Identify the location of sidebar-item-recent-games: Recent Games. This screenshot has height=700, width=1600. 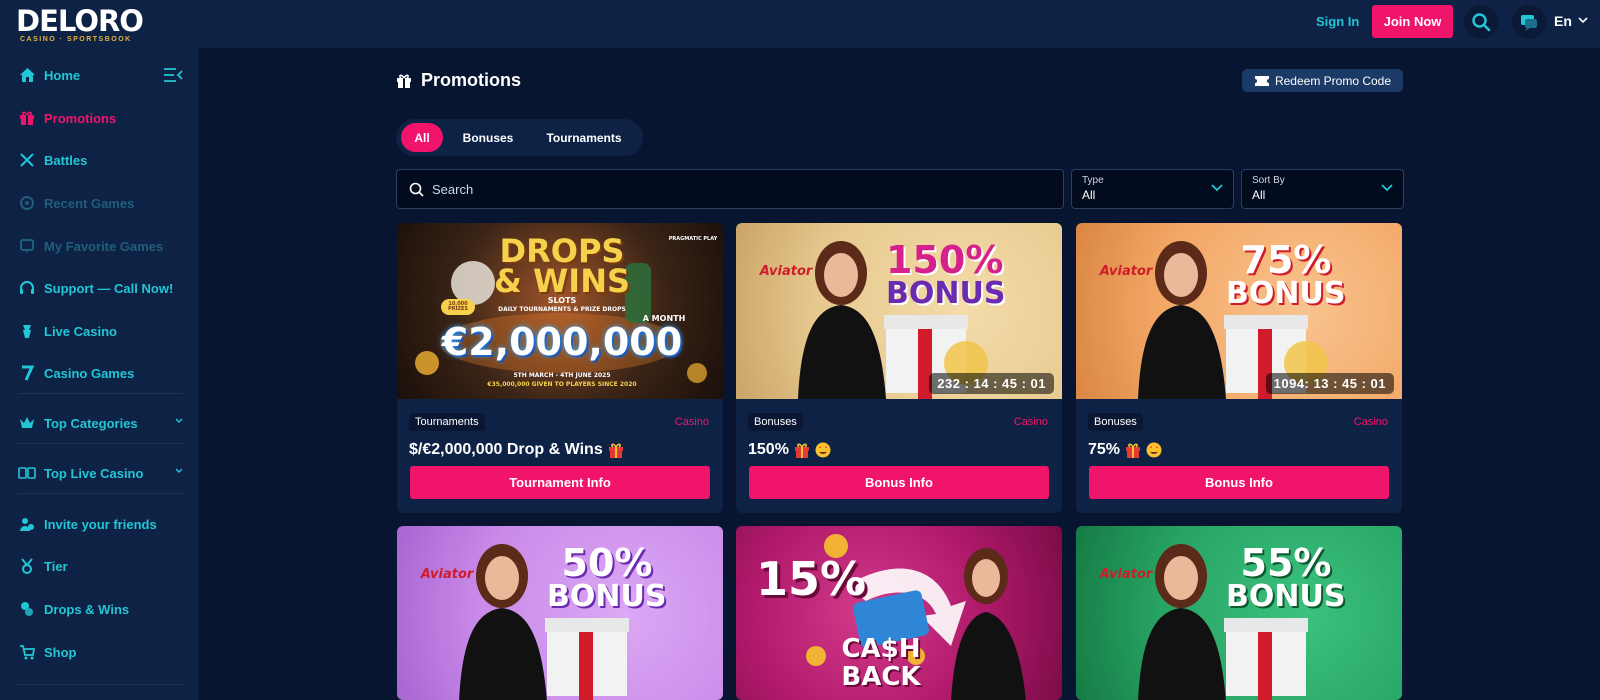
(100, 203).